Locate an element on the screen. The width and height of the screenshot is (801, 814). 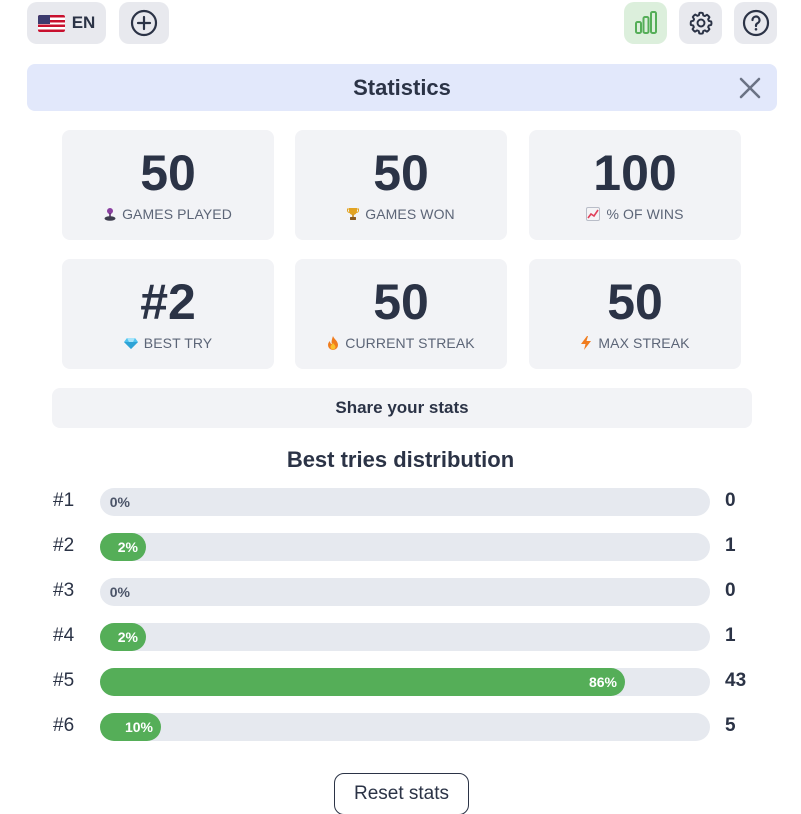
statistics-button is located at coordinates (645, 23).